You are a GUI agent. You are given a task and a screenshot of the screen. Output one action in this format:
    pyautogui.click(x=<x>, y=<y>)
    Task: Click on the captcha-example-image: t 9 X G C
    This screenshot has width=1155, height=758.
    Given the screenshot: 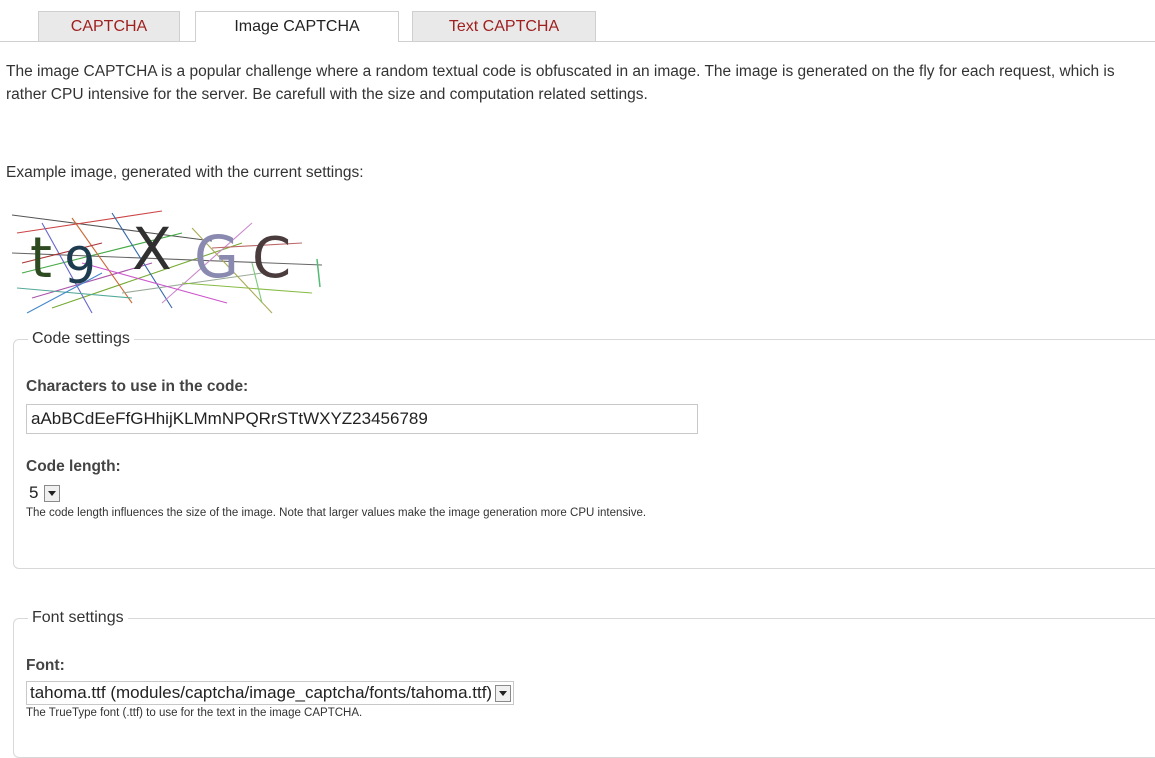 What is the action you would take?
    pyautogui.click(x=167, y=262)
    